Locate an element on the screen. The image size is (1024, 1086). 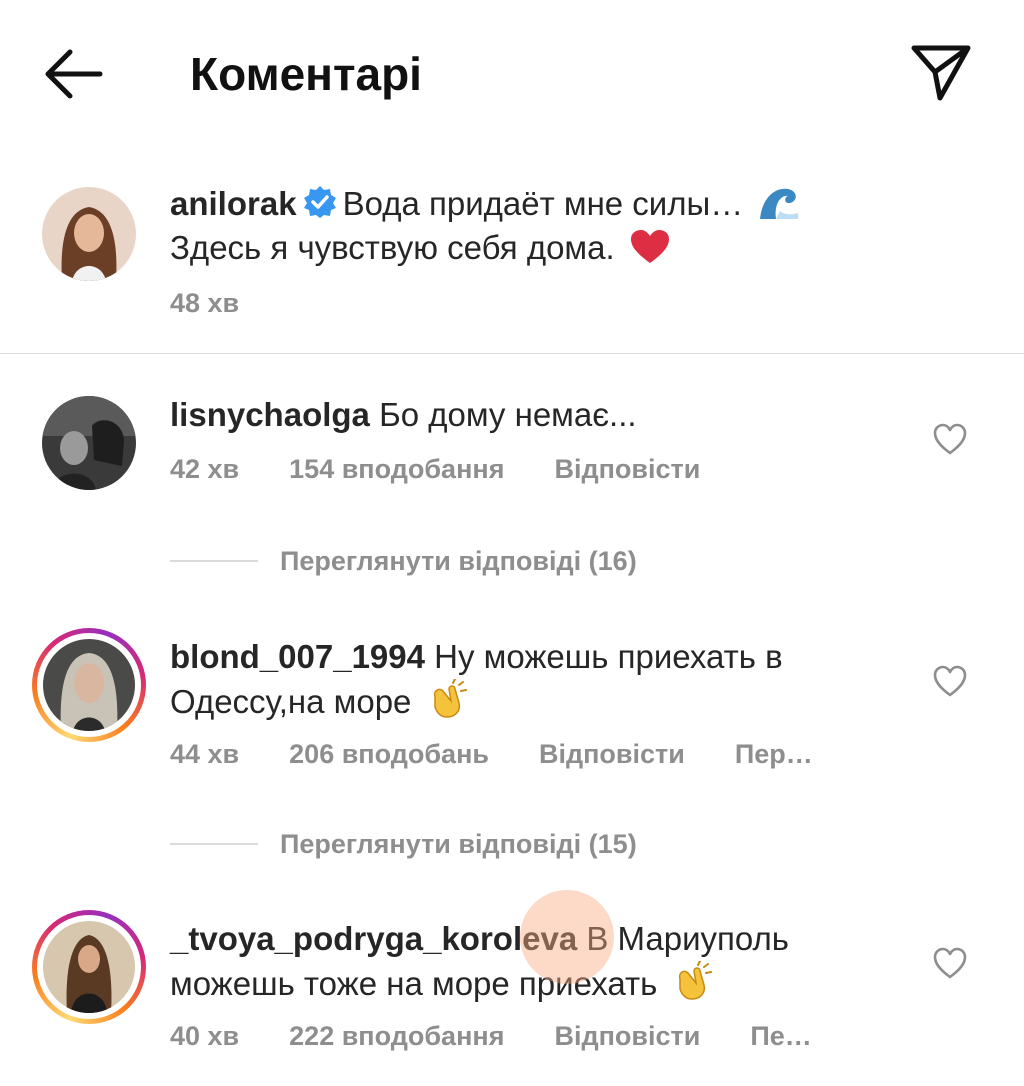
caption-username: anilorak is located at coordinates (233, 203).